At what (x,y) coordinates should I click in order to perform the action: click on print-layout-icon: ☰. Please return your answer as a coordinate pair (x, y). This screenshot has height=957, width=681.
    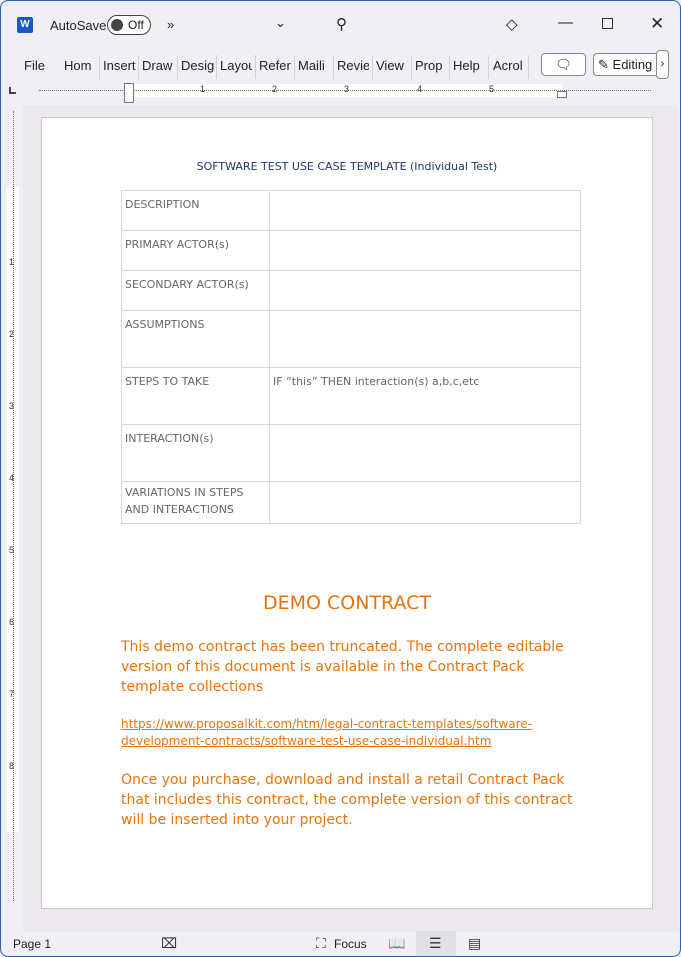
    Looking at the image, I should click on (435, 943).